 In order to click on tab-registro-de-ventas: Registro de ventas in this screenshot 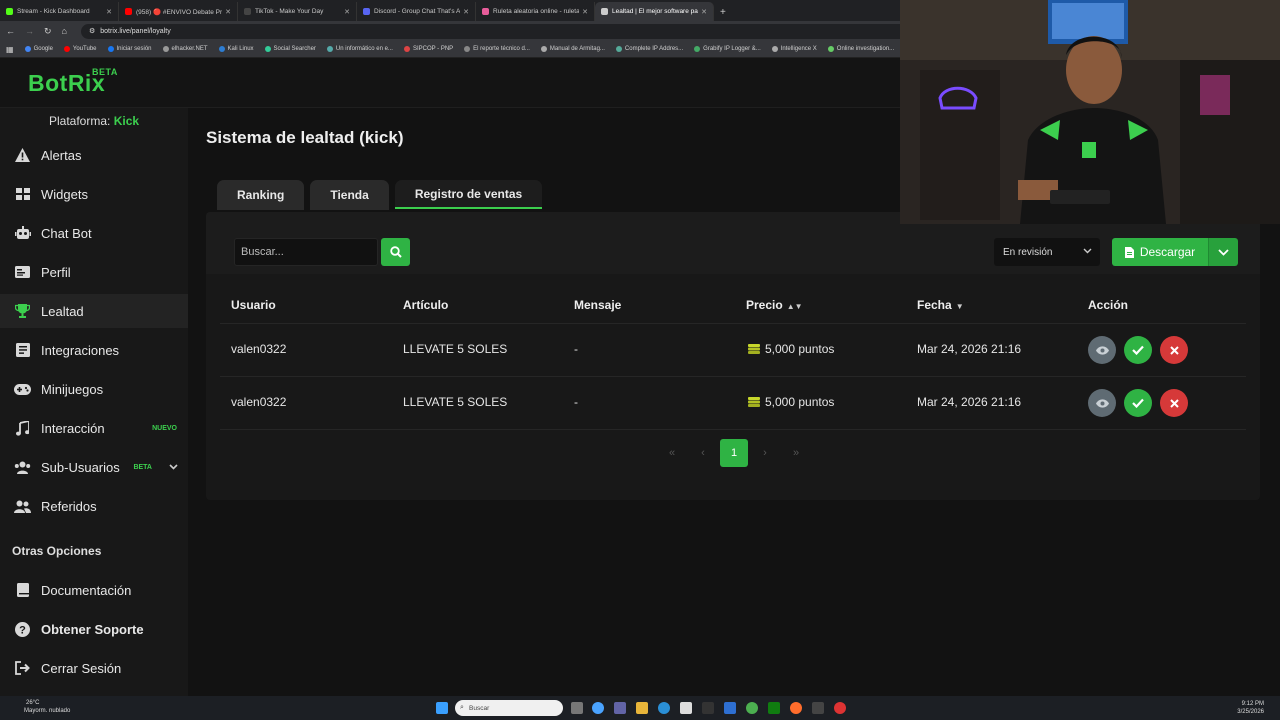, I will do `click(468, 194)`.